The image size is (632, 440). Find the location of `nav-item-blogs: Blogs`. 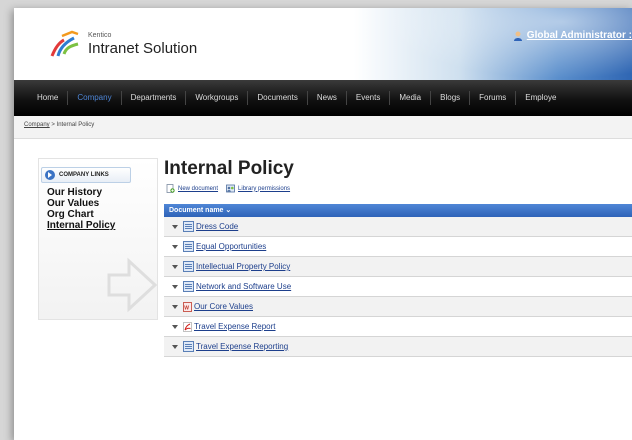

nav-item-blogs: Blogs is located at coordinates (449, 98).